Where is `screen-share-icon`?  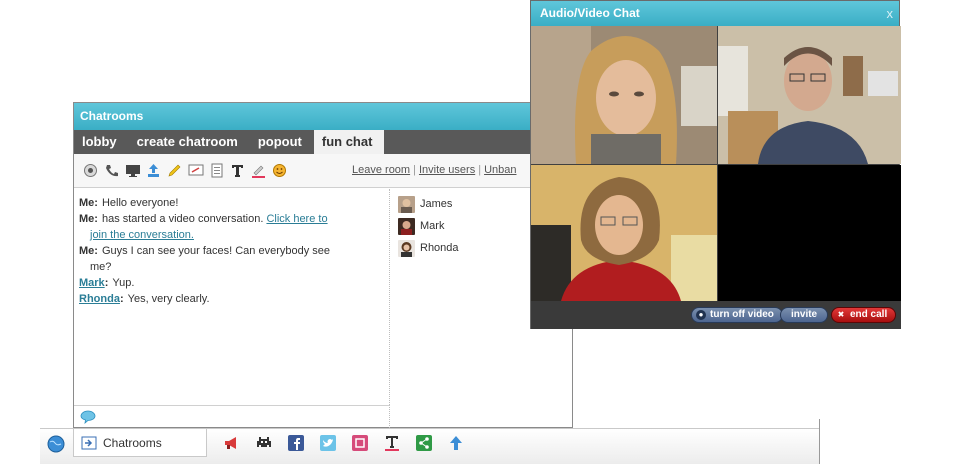
screen-share-icon is located at coordinates (132, 170).